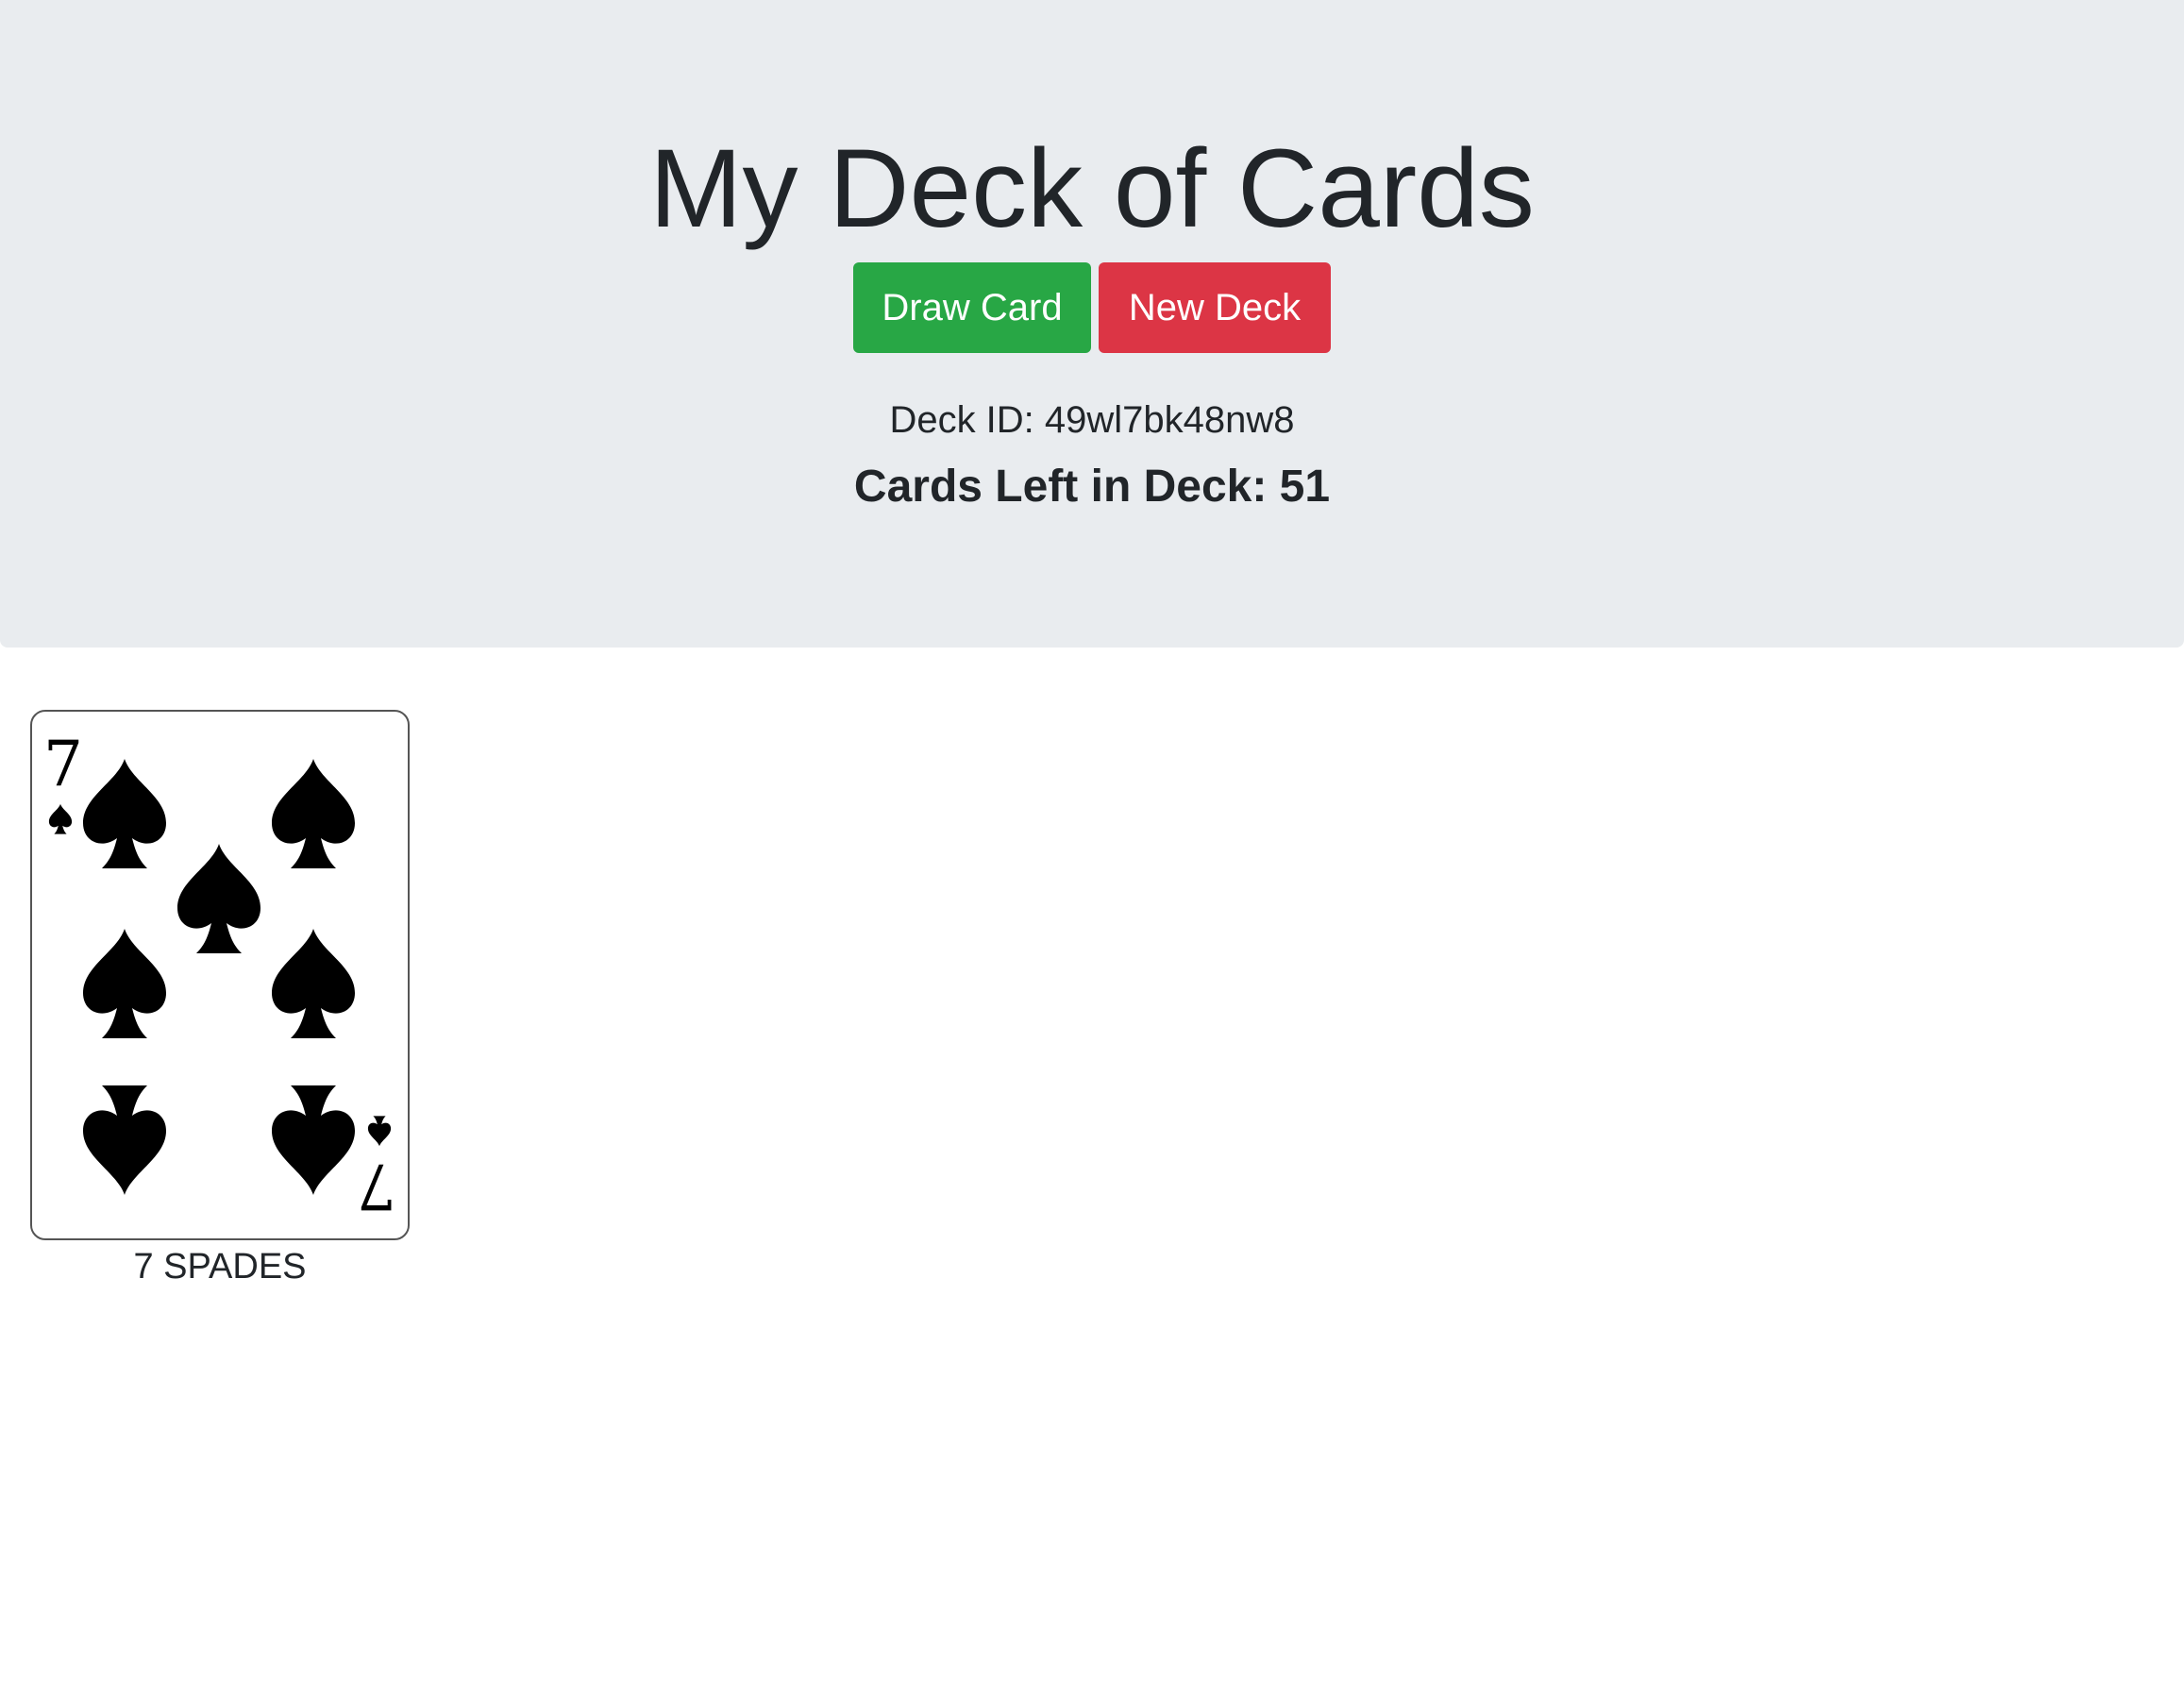 The width and height of the screenshot is (2184, 1682). Describe the element at coordinates (1092, 420) in the screenshot. I see `deck-id-text: Deck ID: 49wl7bk48nw8` at that location.